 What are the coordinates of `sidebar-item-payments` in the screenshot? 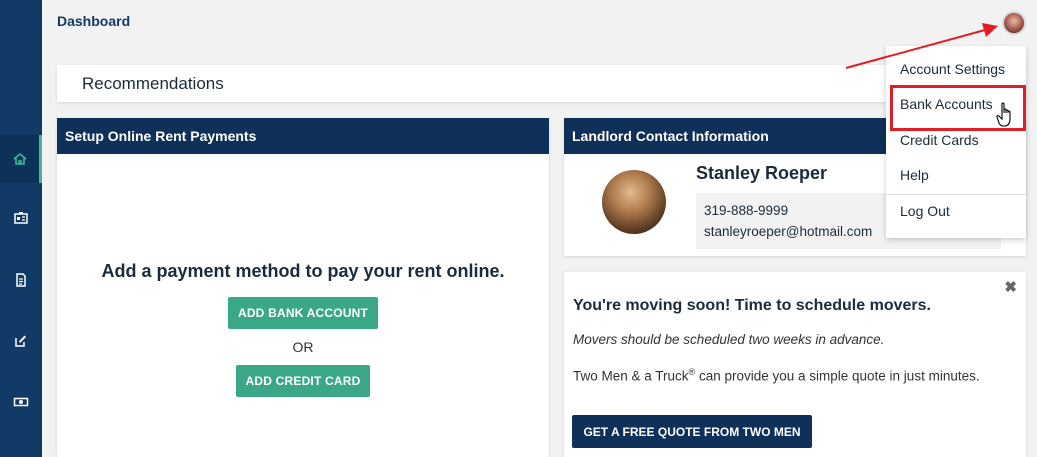 It's located at (21, 402).